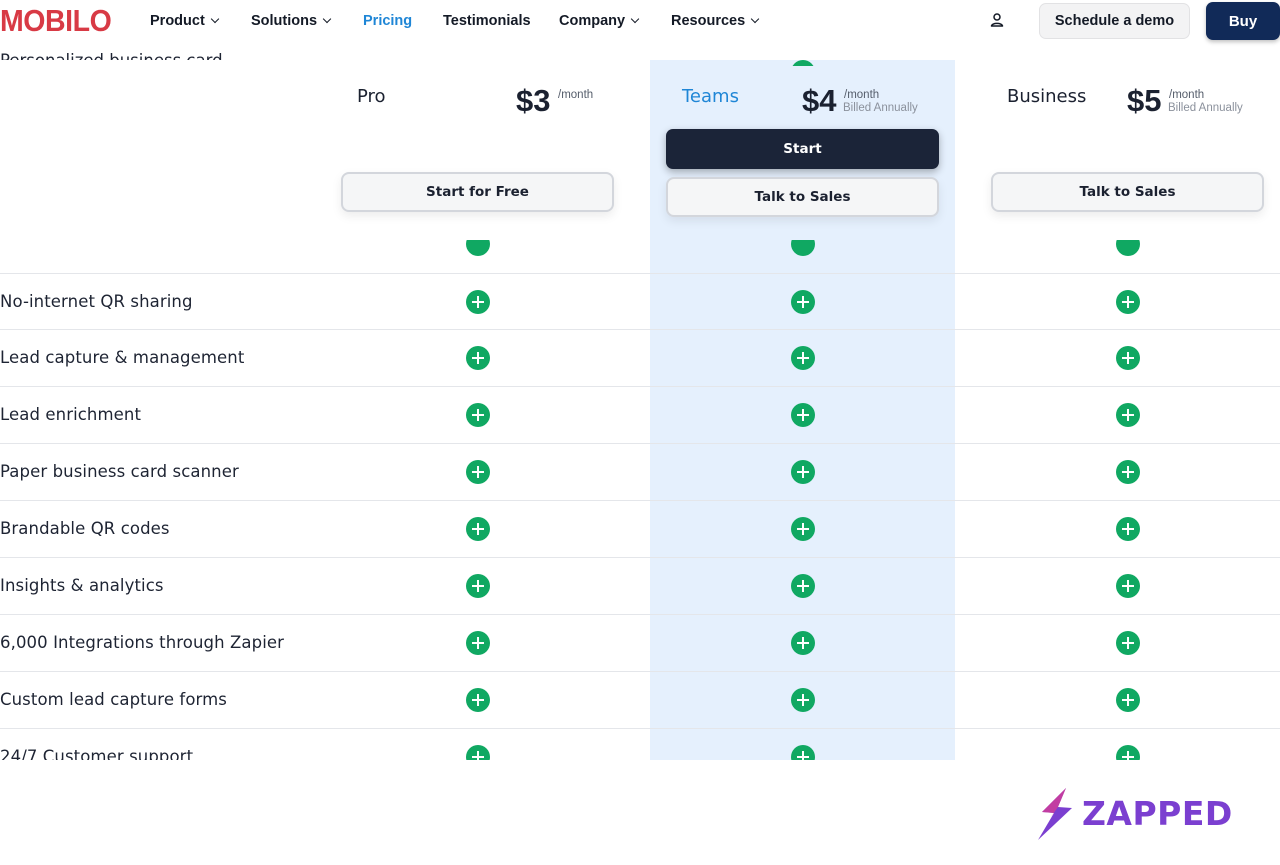 The image size is (1280, 865). I want to click on nav-item-testimonials: Testimonials, so click(487, 21).